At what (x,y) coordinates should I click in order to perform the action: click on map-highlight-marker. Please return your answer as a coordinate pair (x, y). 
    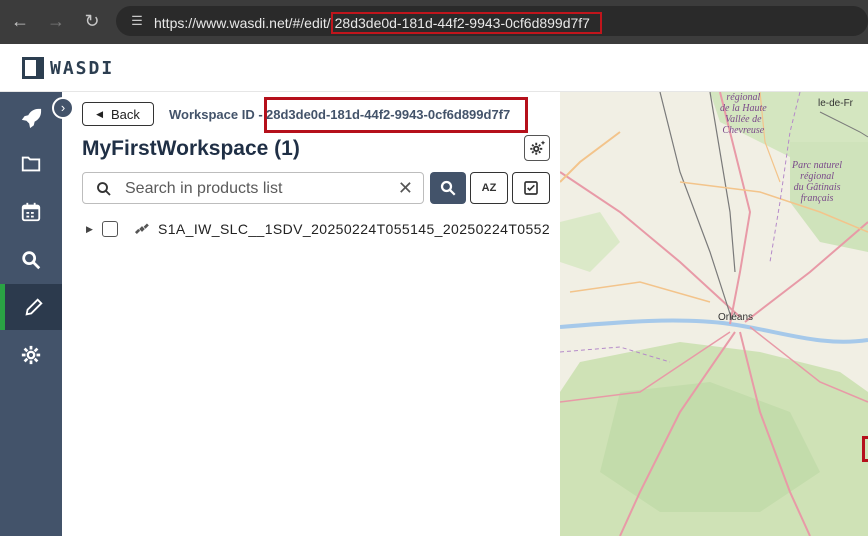
    Looking at the image, I should click on (865, 449).